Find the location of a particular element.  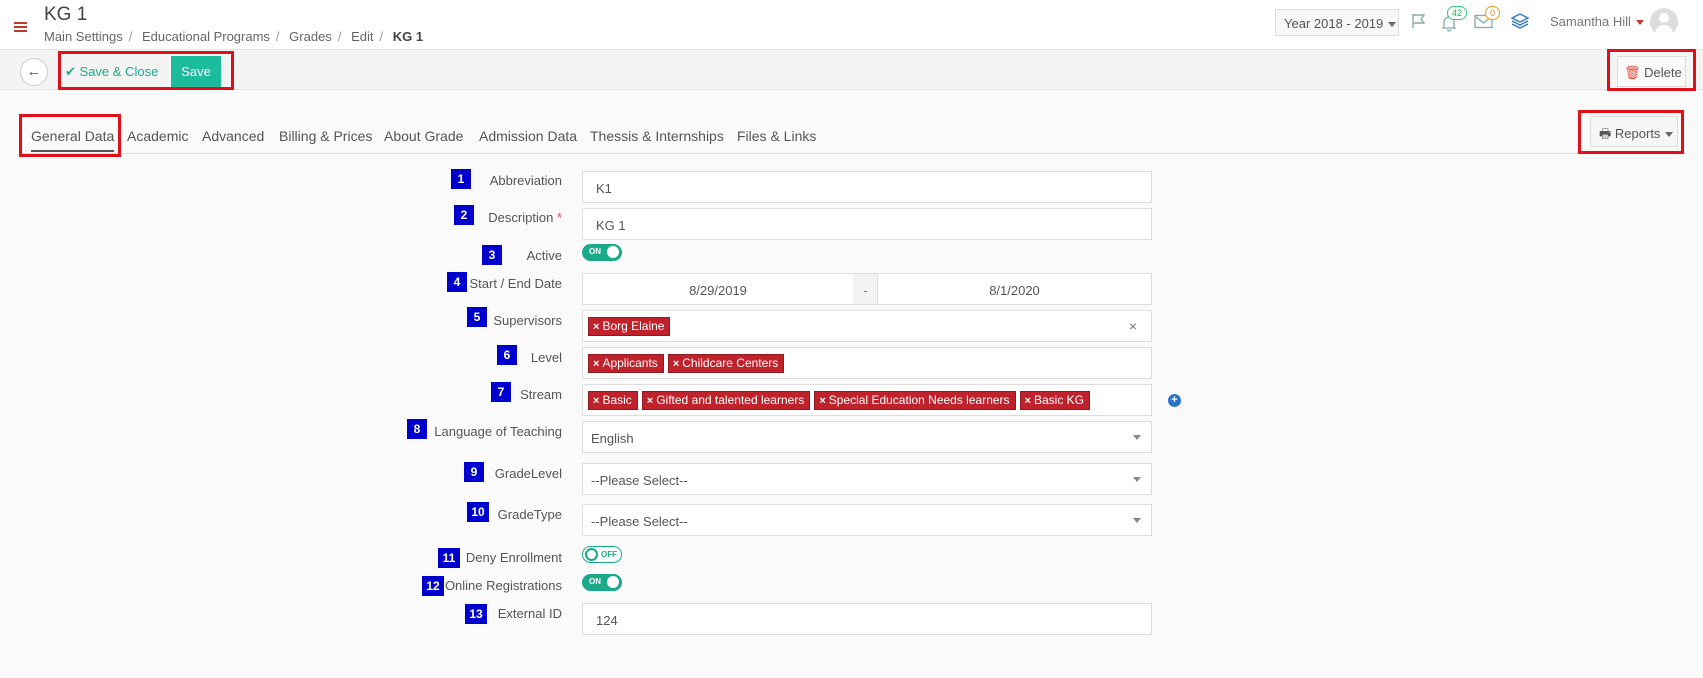

tab-thesis-internships: Thessis & Internships is located at coordinates (657, 136).